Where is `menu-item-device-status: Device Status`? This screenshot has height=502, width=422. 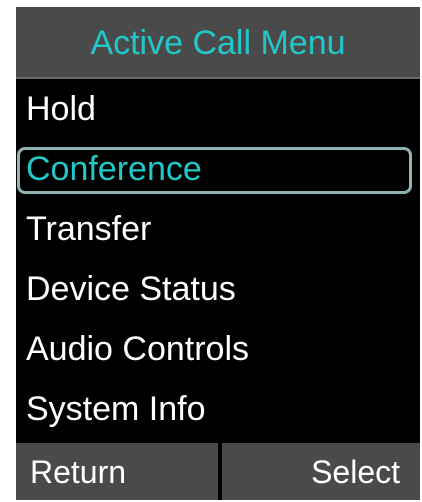
menu-item-device-status: Device Status is located at coordinates (218, 289).